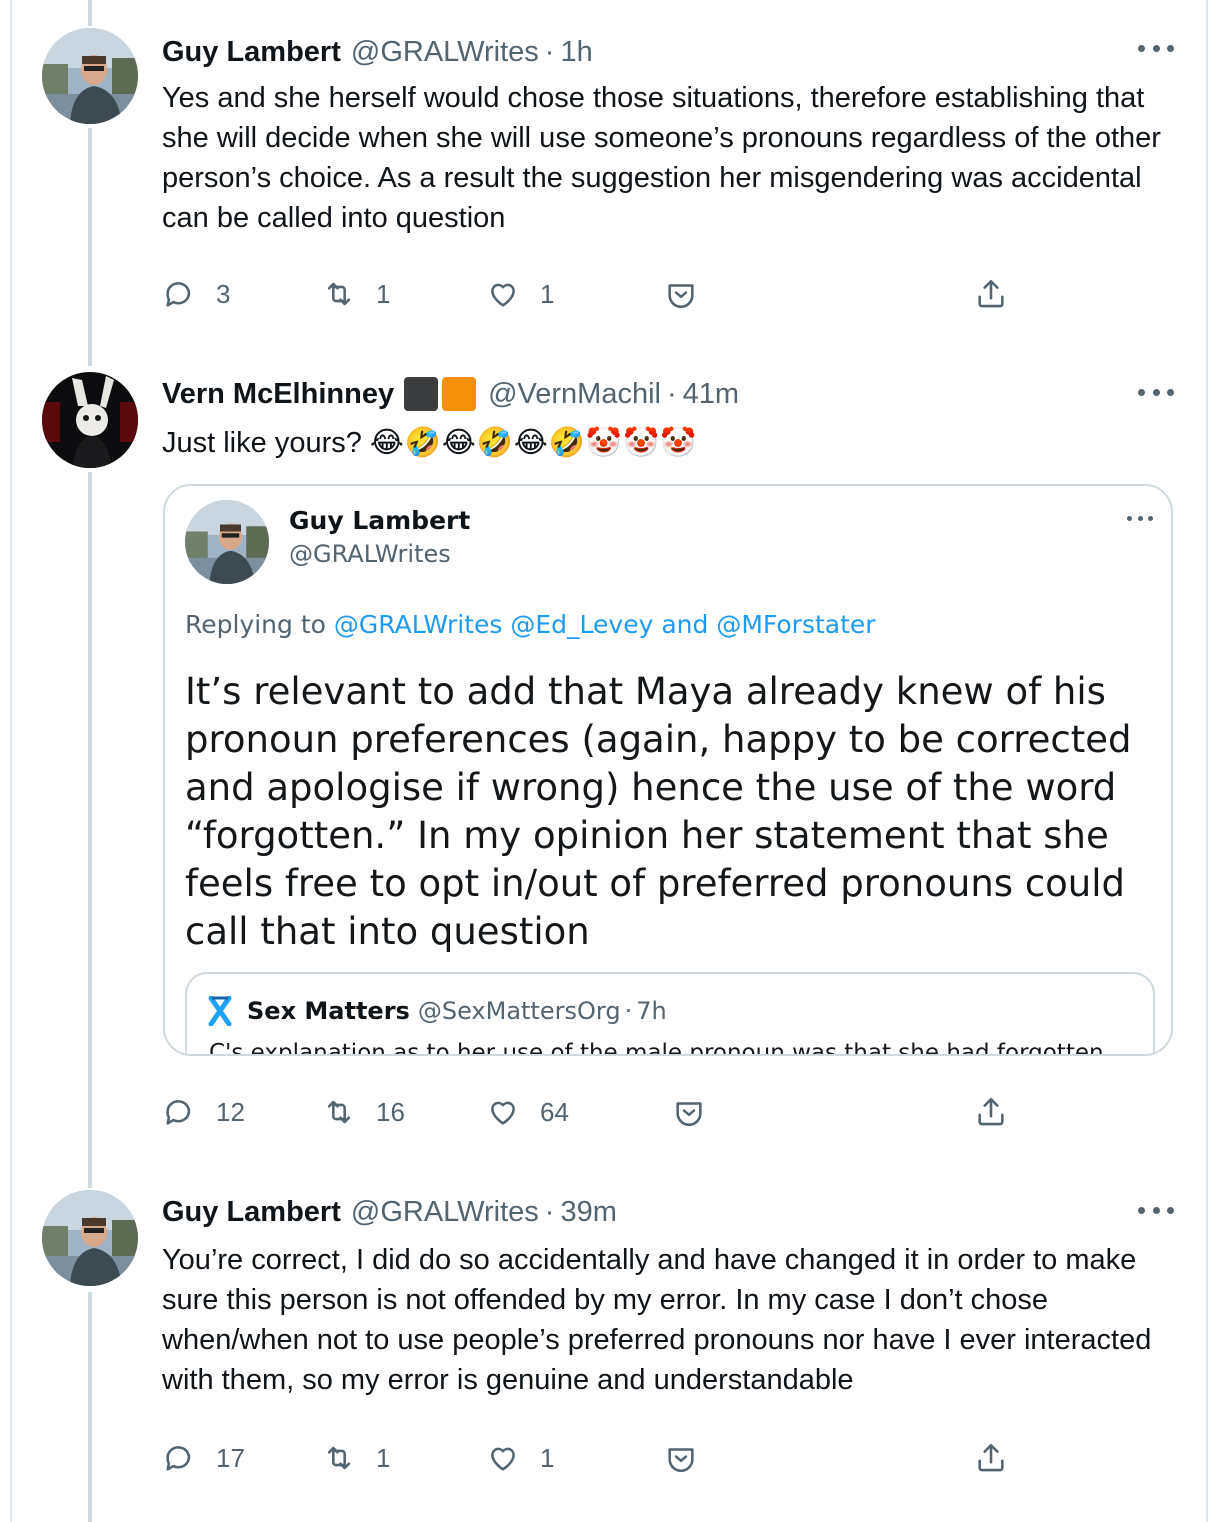 This screenshot has width=1232, height=1522. What do you see at coordinates (90, 13) in the screenshot?
I see `thread-connector-top` at bounding box center [90, 13].